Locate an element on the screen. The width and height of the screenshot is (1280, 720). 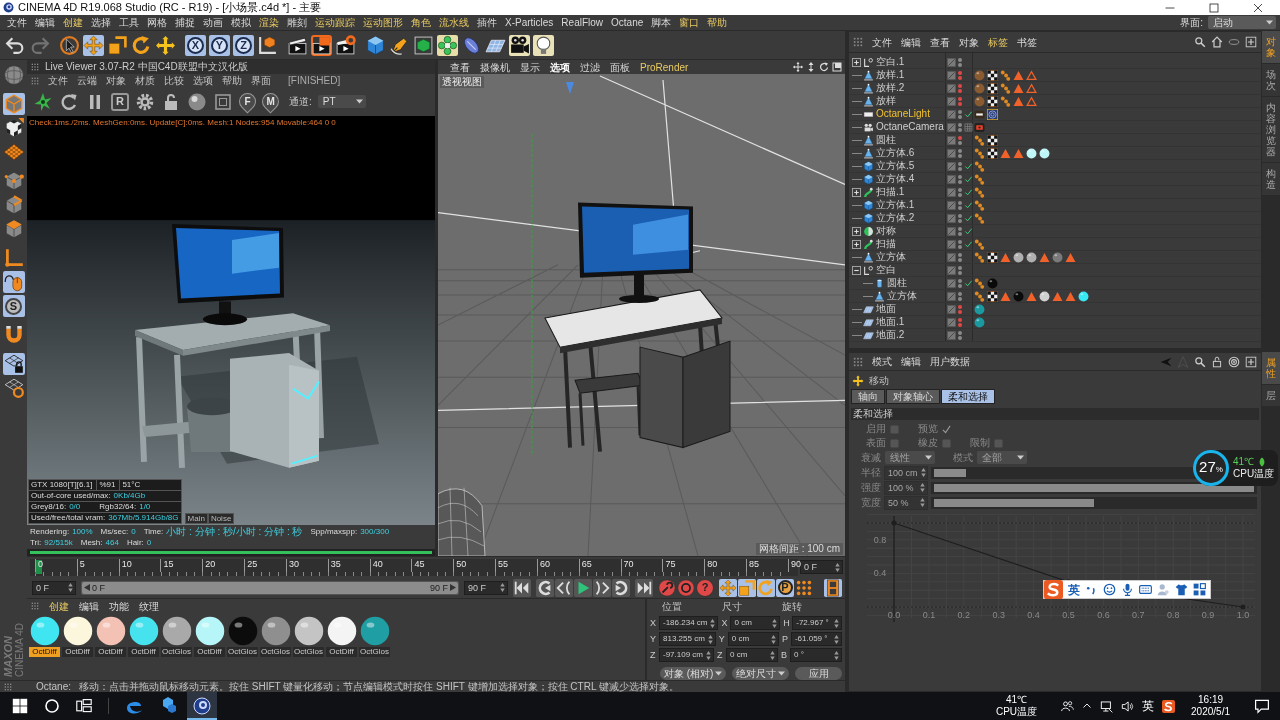
coordinate-field: 813.255 cm is located at coordinates (687, 639).